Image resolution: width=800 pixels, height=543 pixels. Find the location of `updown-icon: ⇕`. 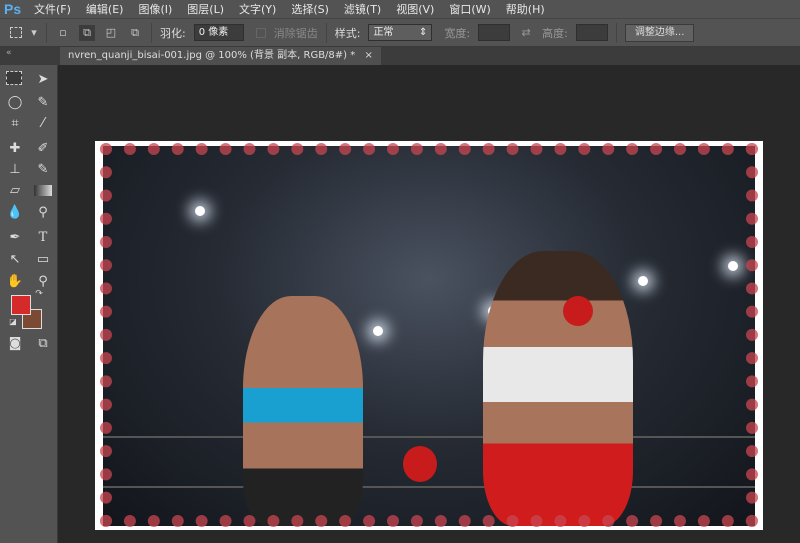

updown-icon: ⇕ is located at coordinates (423, 32).